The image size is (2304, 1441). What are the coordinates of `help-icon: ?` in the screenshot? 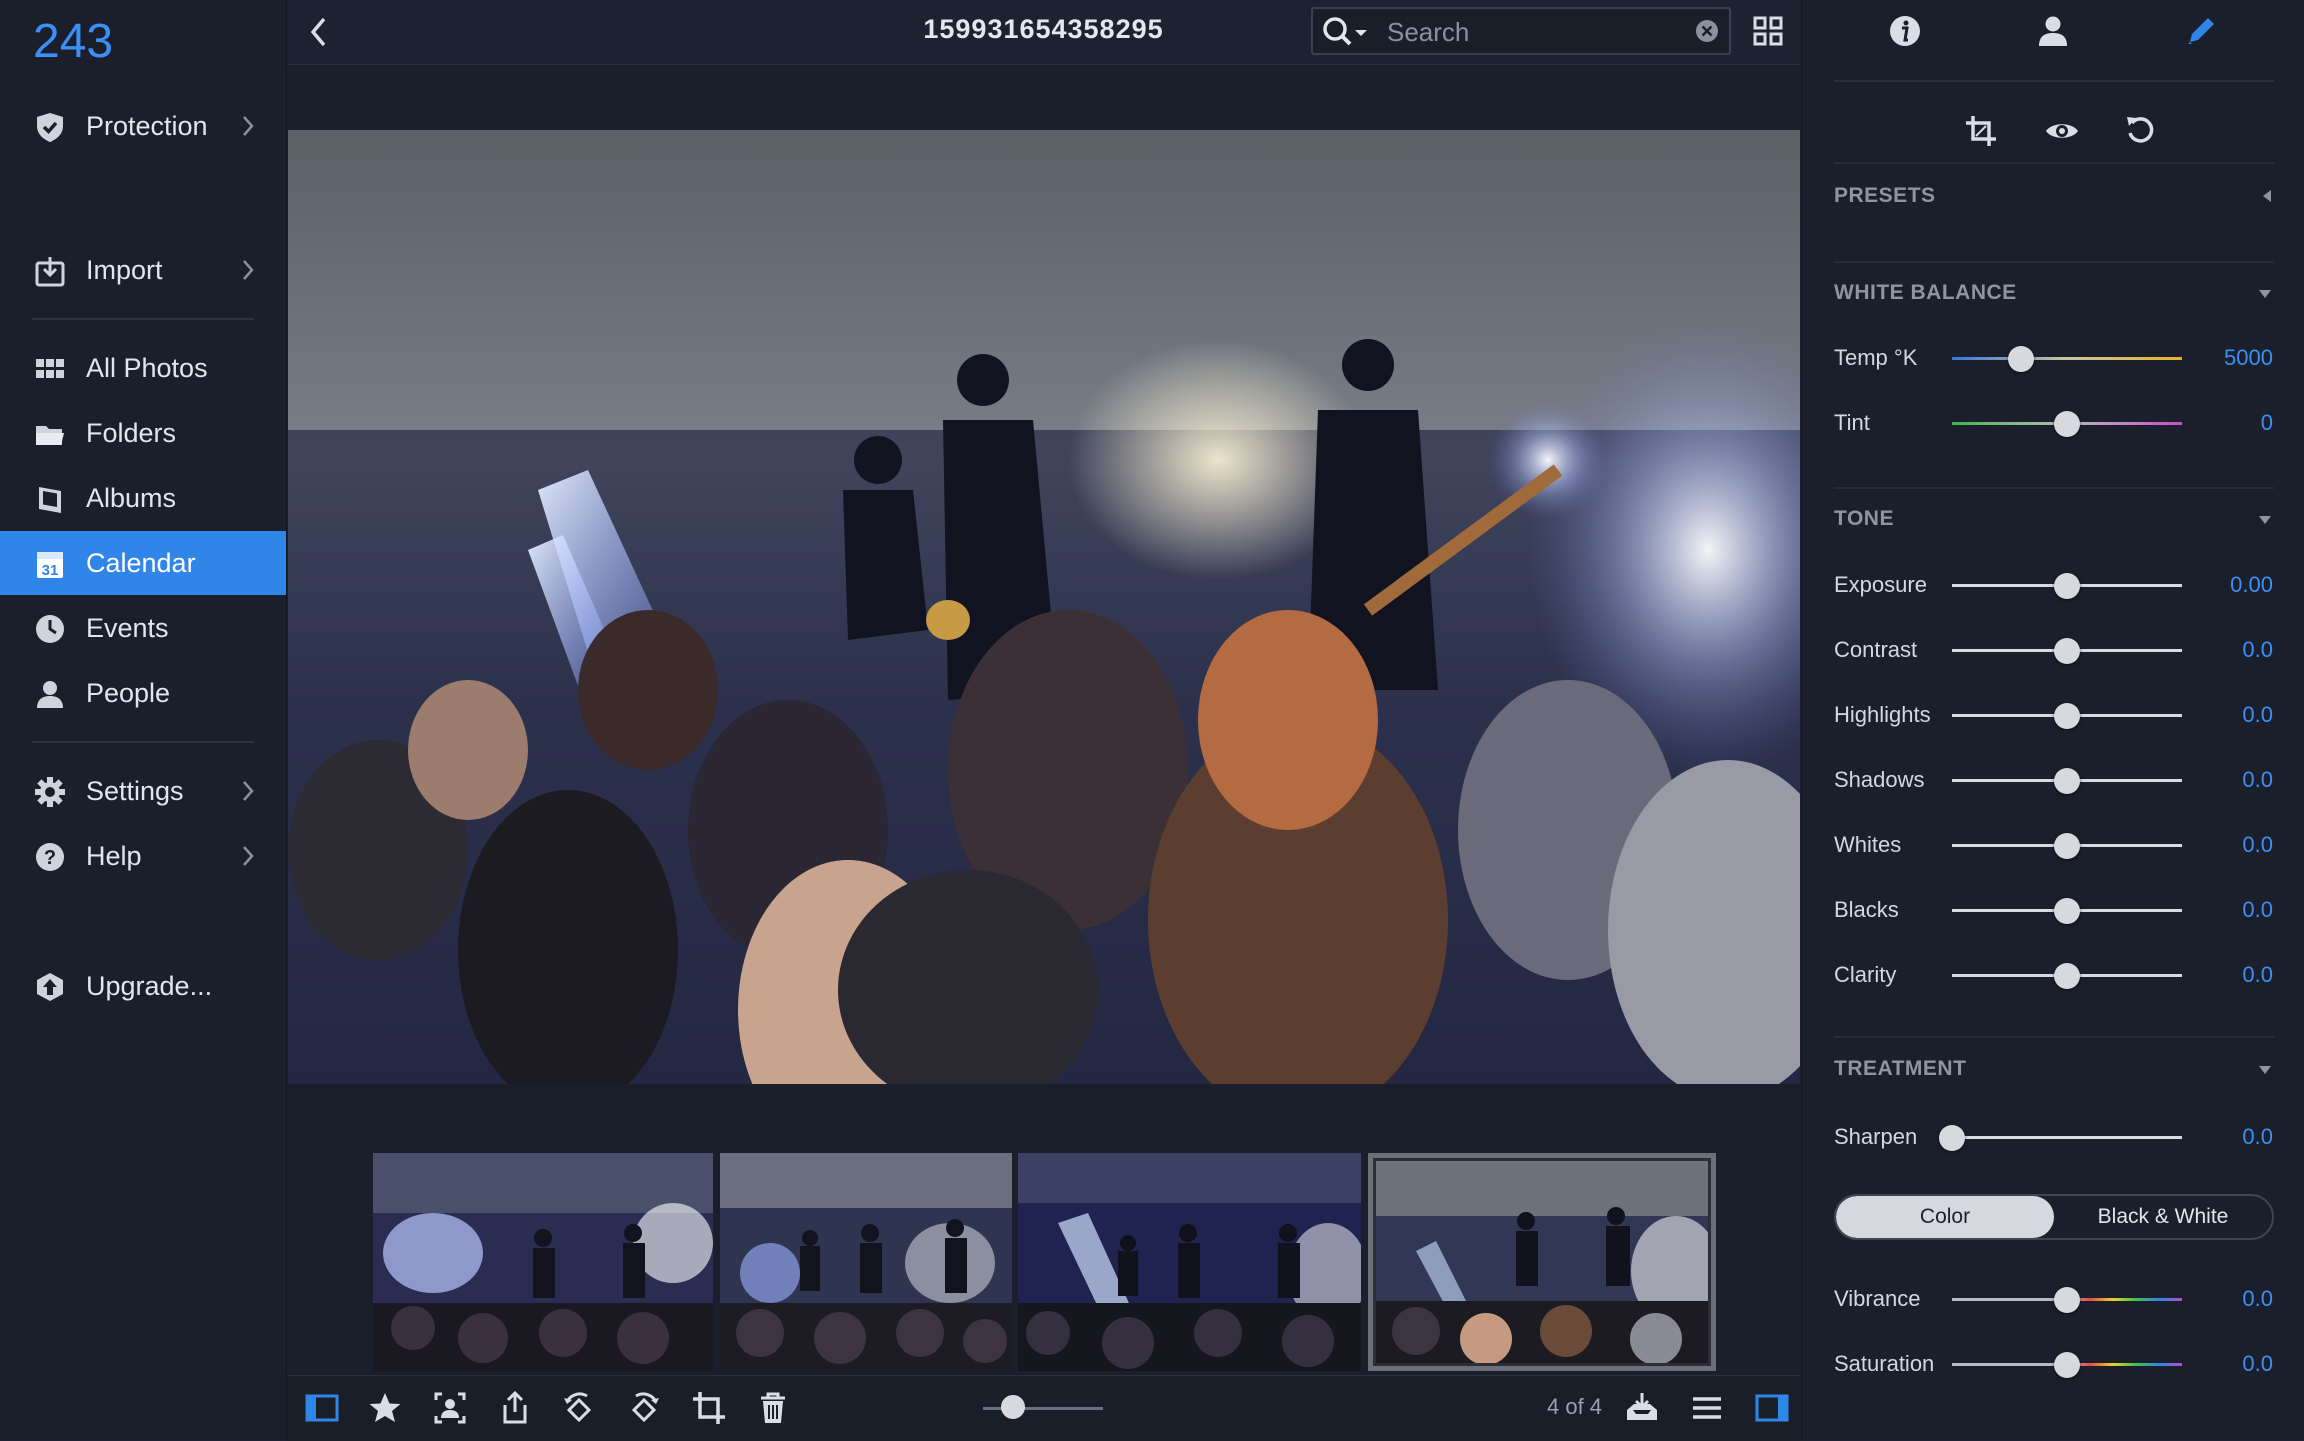 It's located at (50, 857).